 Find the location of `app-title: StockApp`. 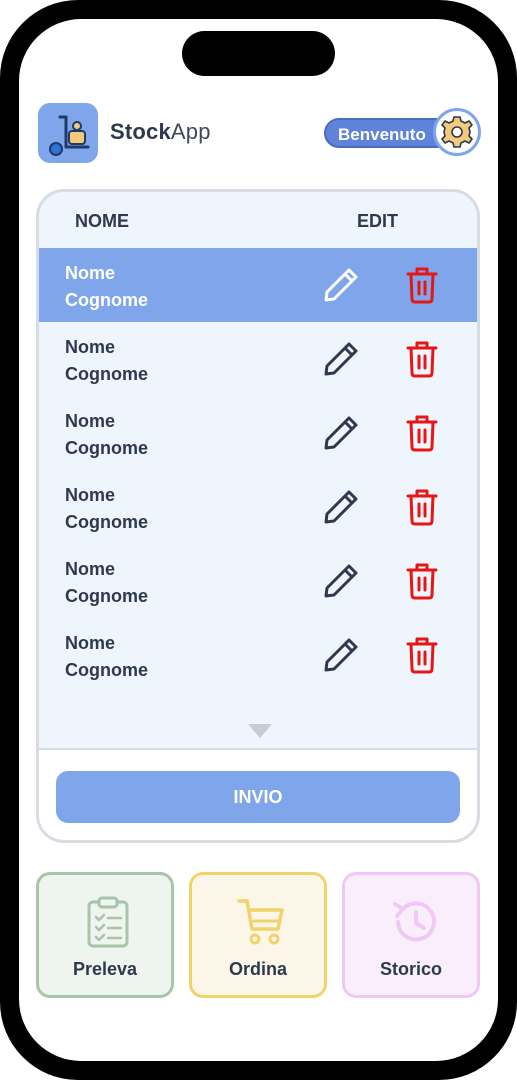

app-title: StockApp is located at coordinates (160, 132).